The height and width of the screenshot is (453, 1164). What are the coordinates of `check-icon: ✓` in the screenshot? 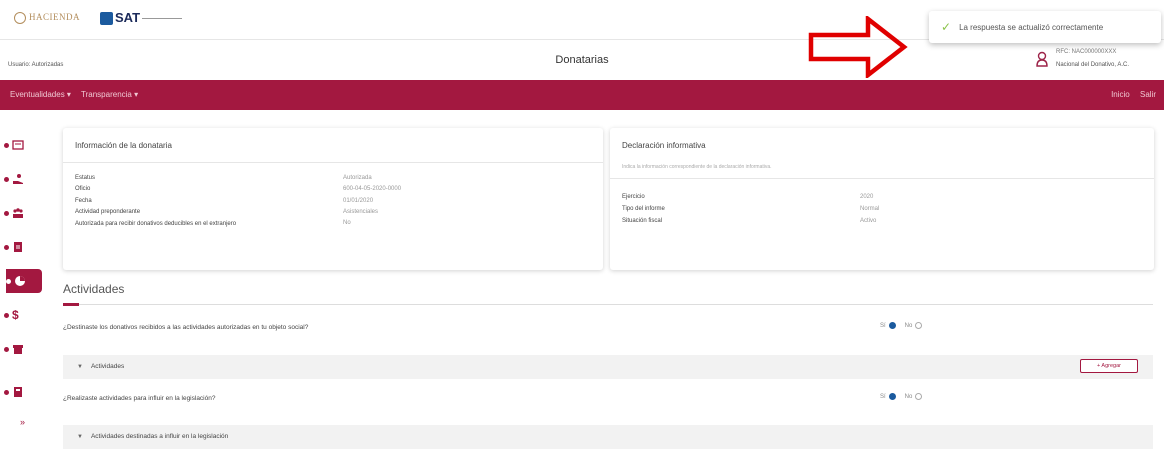 It's located at (946, 27).